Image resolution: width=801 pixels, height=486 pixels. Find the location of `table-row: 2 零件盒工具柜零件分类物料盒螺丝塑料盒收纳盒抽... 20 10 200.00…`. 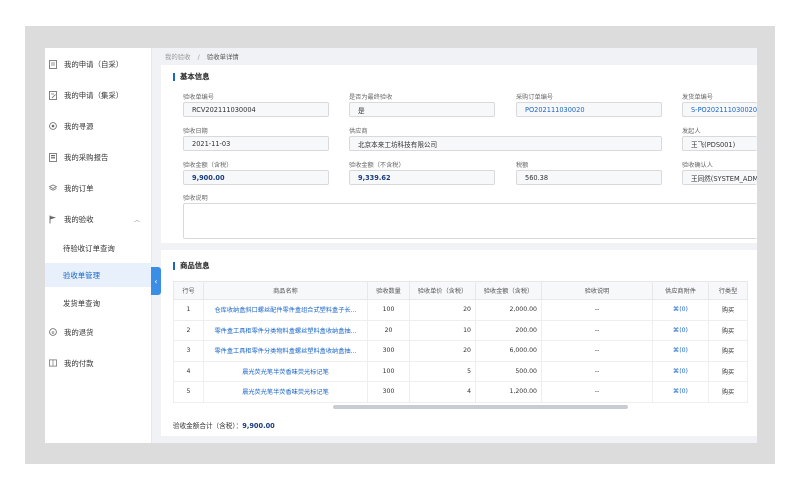

table-row: 2 零件盒工具柜零件分类物料盒螺丝塑料盒收纳盒抽... 20 10 200.00… is located at coordinates (460, 330).